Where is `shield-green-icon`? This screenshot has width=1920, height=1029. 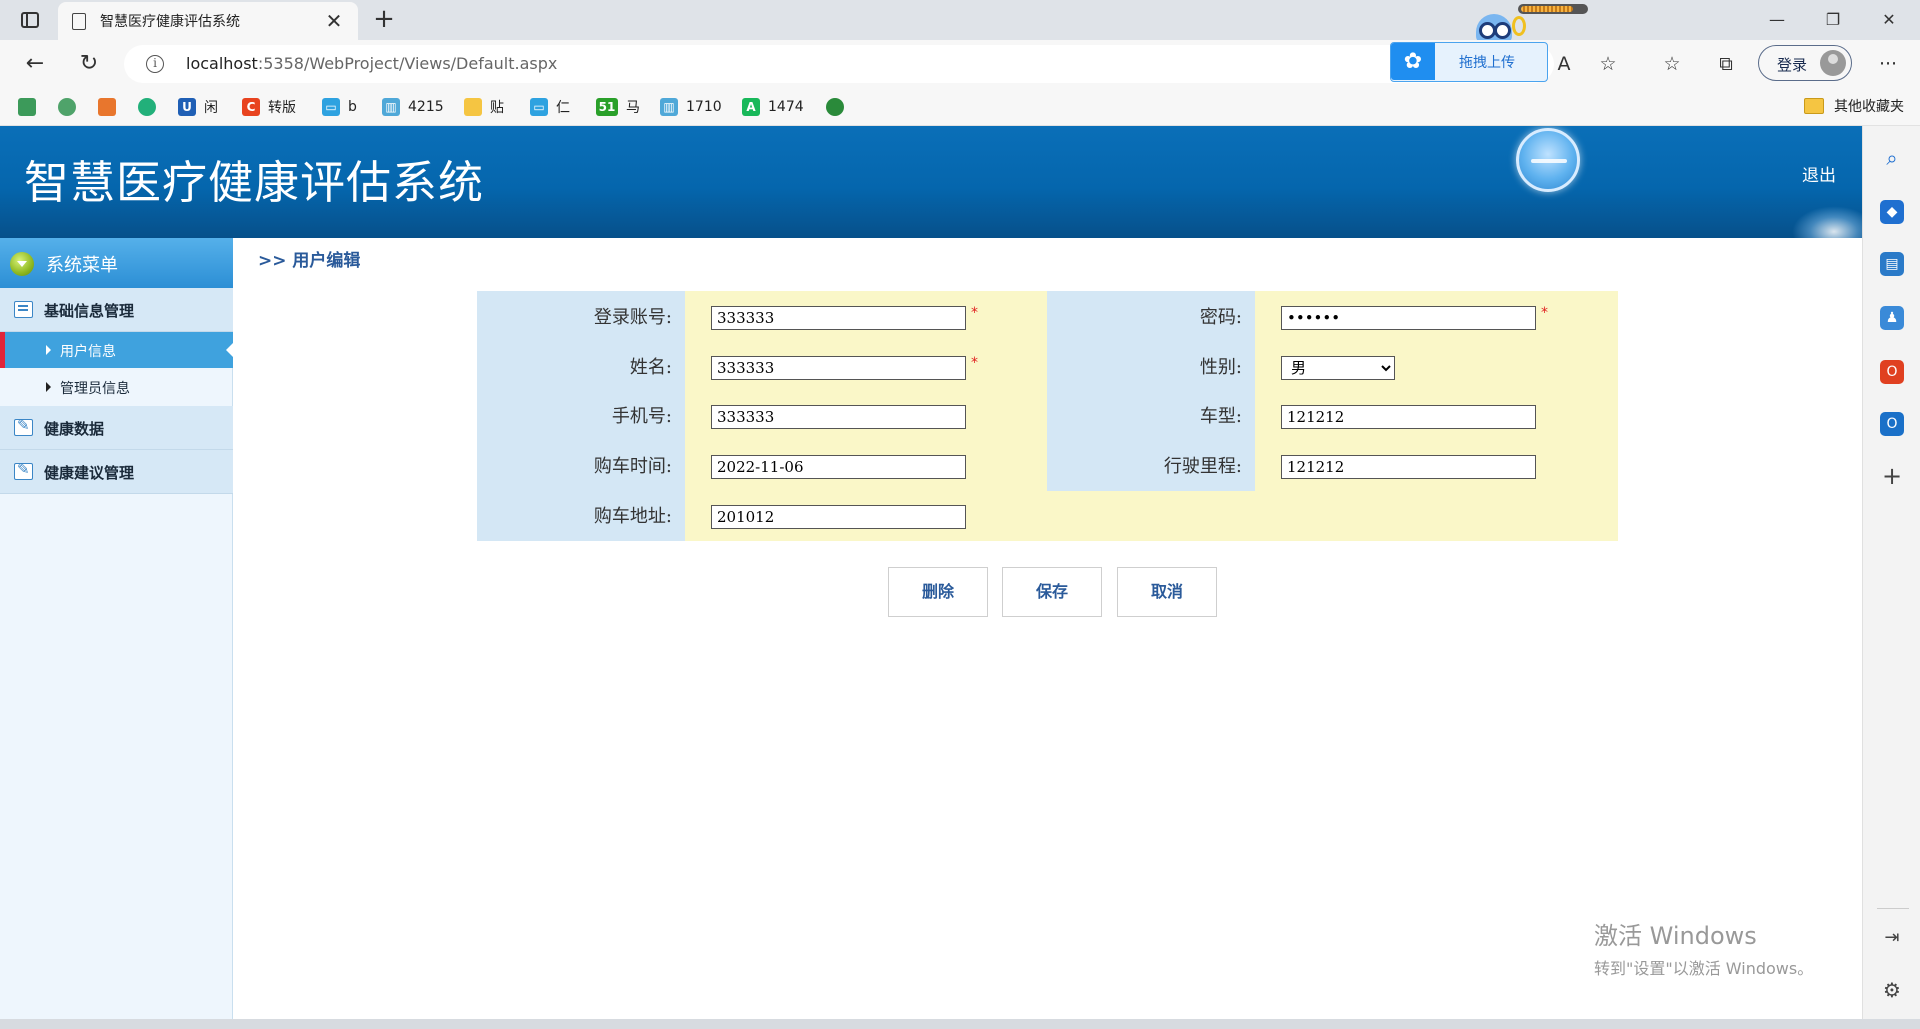 shield-green-icon is located at coordinates (835, 107).